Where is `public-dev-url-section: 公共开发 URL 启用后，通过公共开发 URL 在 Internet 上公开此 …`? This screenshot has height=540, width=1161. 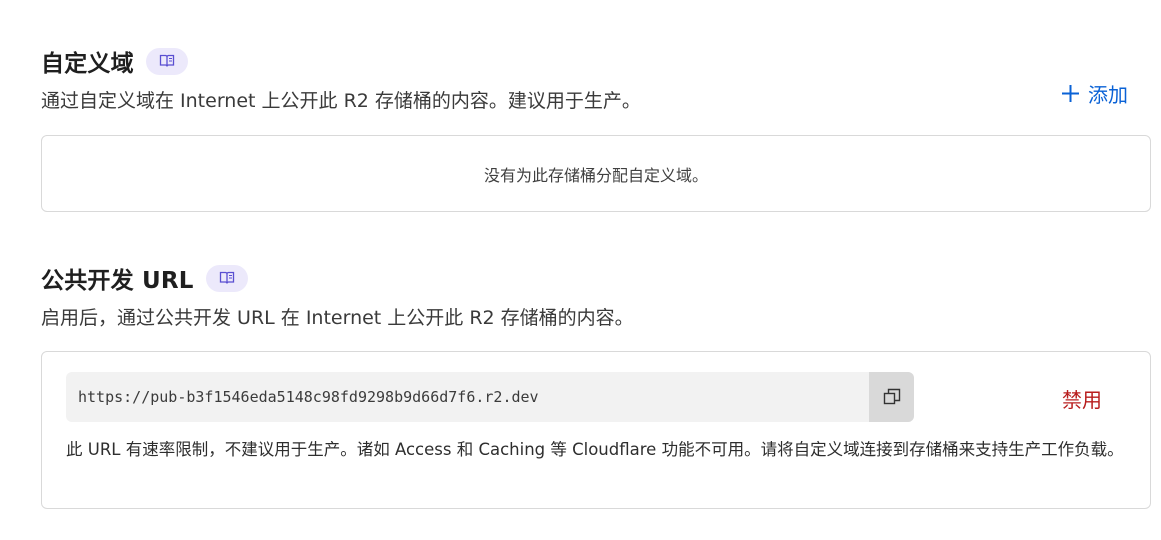
public-dev-url-section: 公共开发 URL 启用后，通过公共开发 URL 在 Internet 上公开此 … is located at coordinates (596, 295).